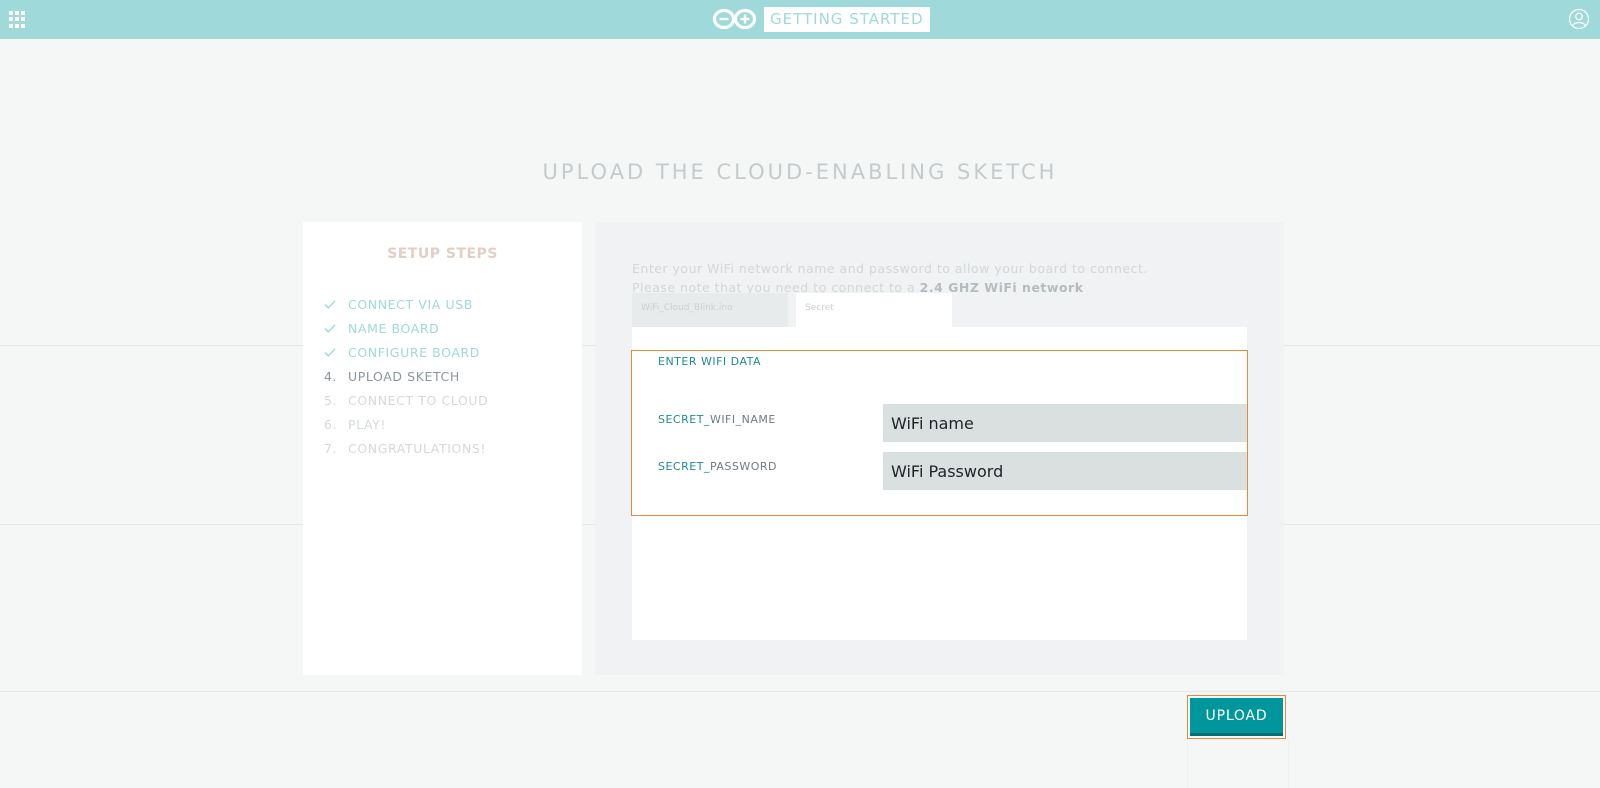 This screenshot has height=788, width=1600. Describe the element at coordinates (742, 419) in the screenshot. I see `label-rest: WIFI_NAME` at that location.